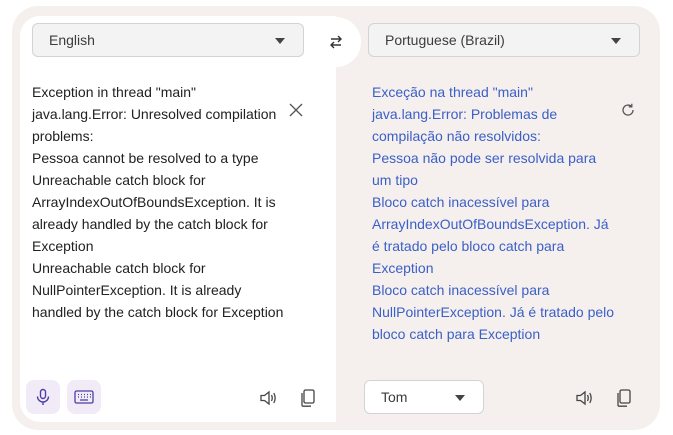 The image size is (673, 435). I want to click on source-listen-button, so click(268, 398).